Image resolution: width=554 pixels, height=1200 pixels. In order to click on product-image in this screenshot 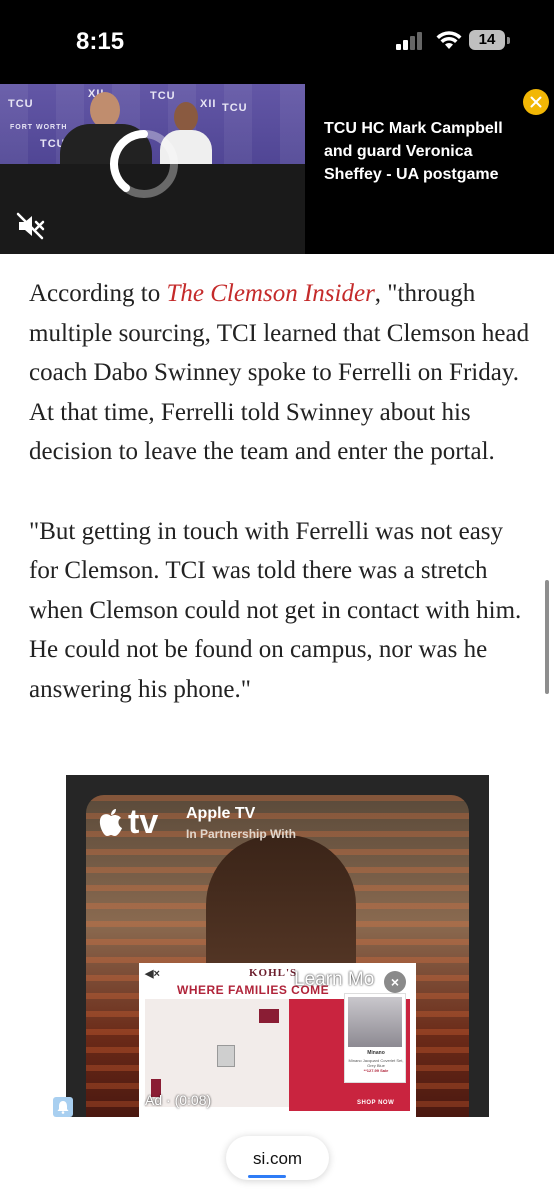, I will do `click(375, 1022)`.